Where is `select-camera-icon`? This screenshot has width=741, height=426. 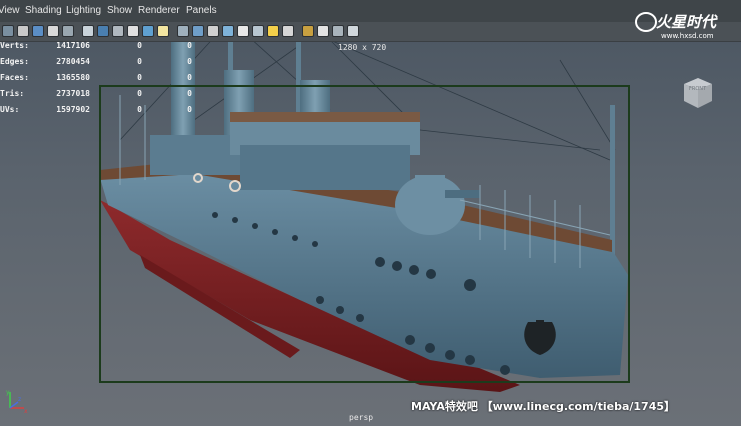 select-camera-icon is located at coordinates (308, 31).